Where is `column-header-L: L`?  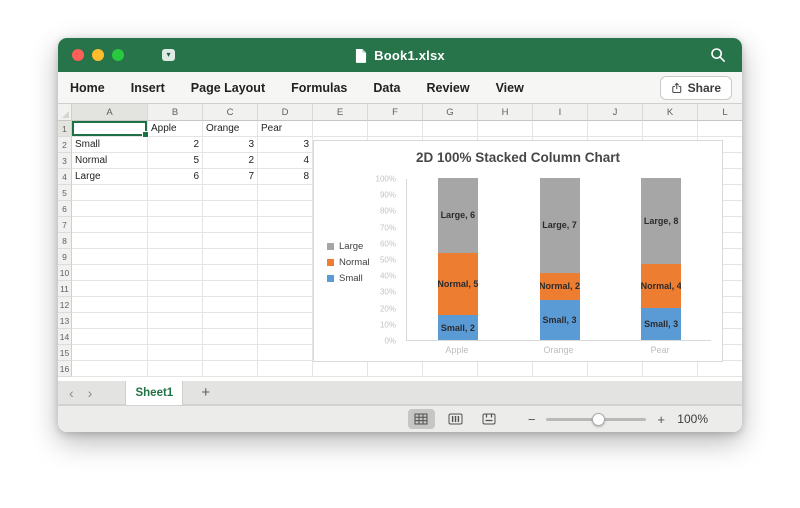
column-header-L: L is located at coordinates (720, 112).